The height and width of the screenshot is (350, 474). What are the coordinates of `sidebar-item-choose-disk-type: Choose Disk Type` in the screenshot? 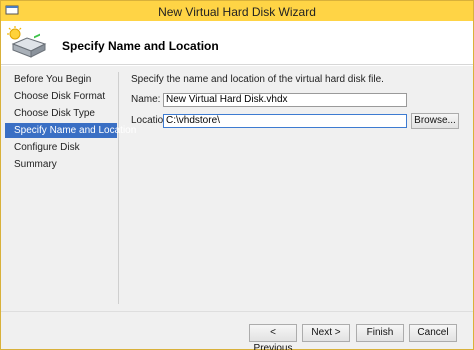 It's located at (59, 113).